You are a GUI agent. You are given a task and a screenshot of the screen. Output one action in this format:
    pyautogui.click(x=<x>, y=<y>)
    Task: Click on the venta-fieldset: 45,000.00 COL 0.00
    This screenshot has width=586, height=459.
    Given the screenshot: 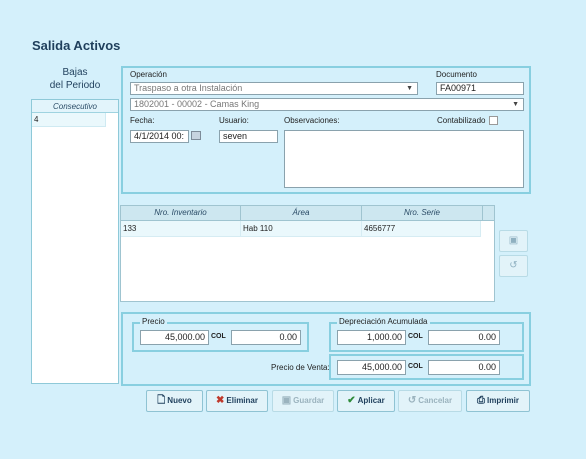 What is the action you would take?
    pyautogui.click(x=426, y=367)
    